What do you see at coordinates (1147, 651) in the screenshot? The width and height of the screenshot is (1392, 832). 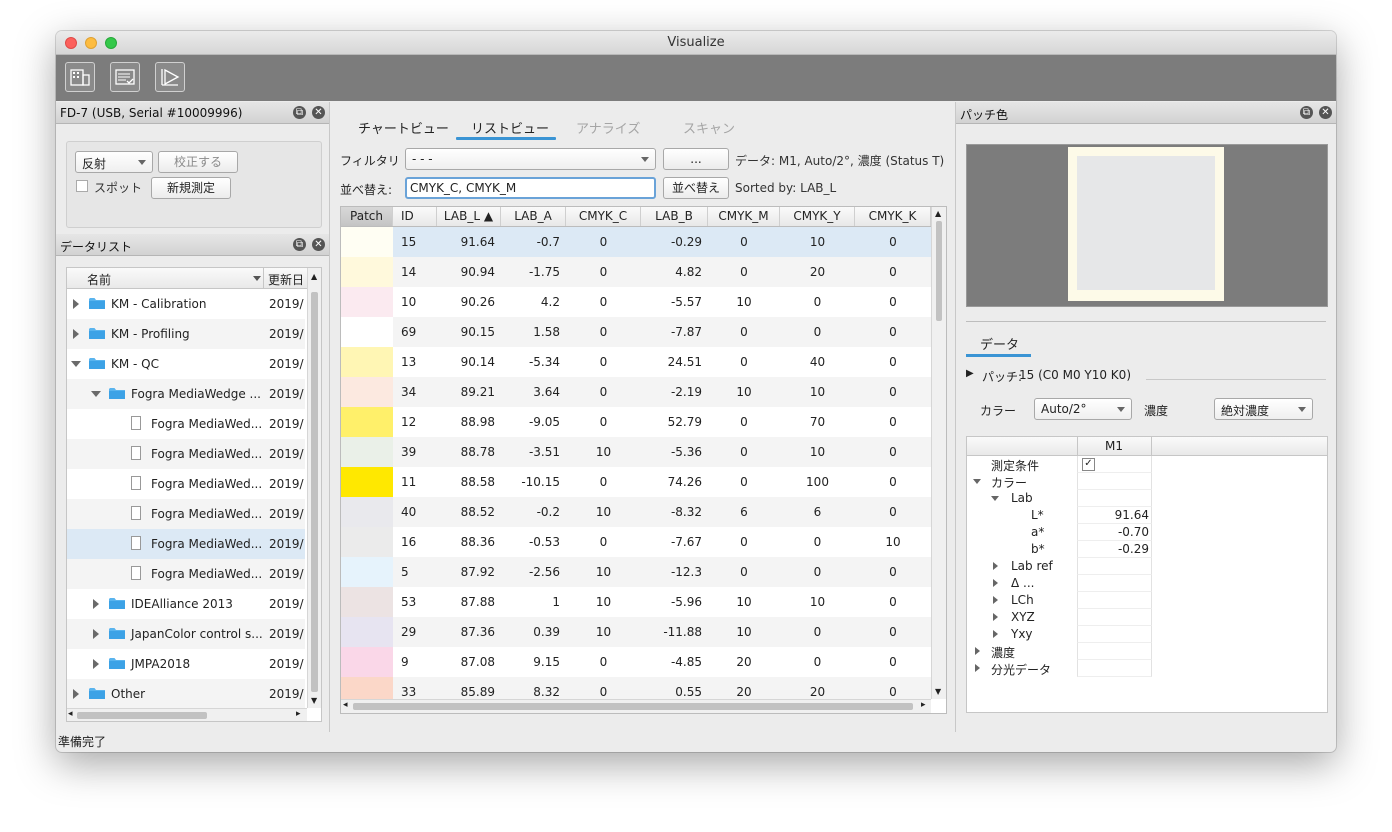 I see `property-row: 濃度` at bounding box center [1147, 651].